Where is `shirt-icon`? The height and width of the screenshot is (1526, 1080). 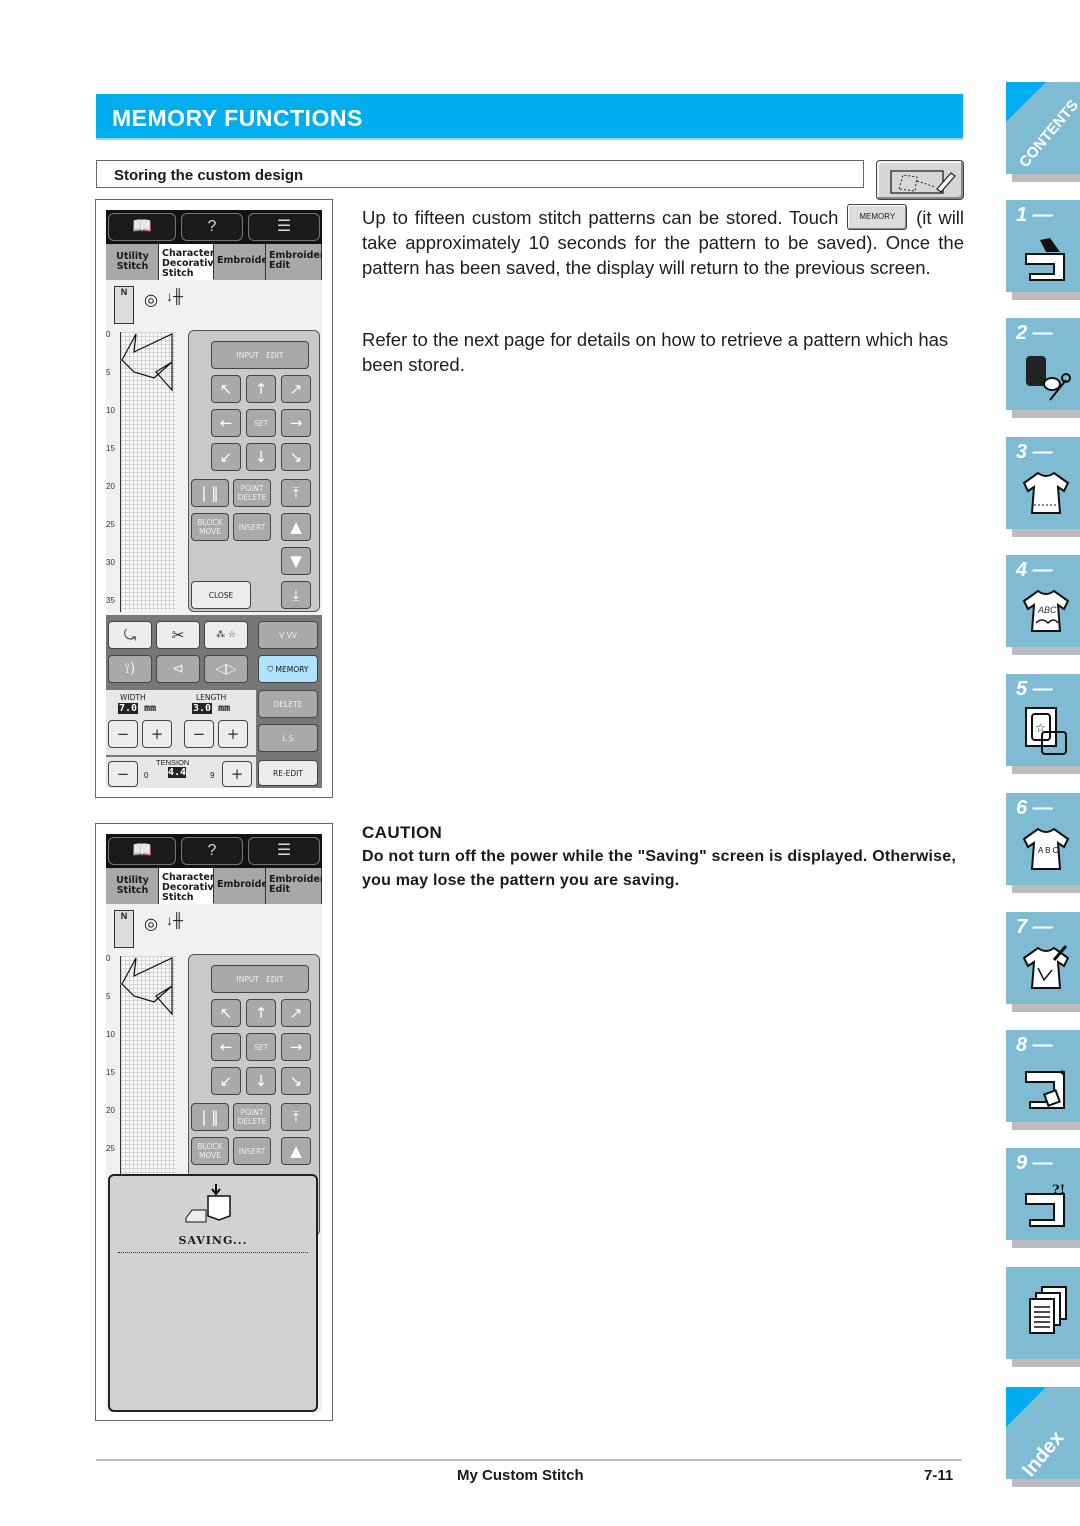
shirt-icon is located at coordinates (1046, 492).